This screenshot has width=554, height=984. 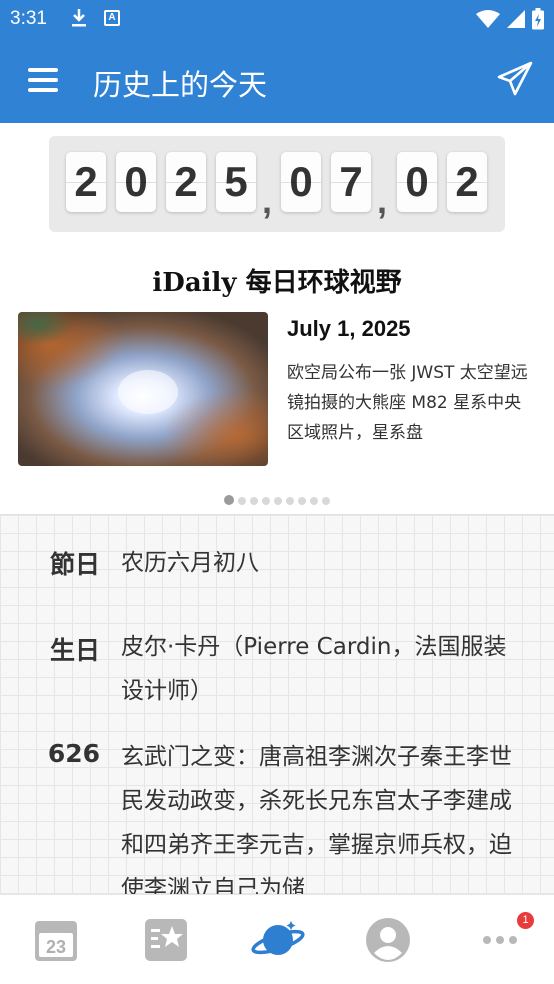 I want to click on idaily-image, so click(x=143, y=389).